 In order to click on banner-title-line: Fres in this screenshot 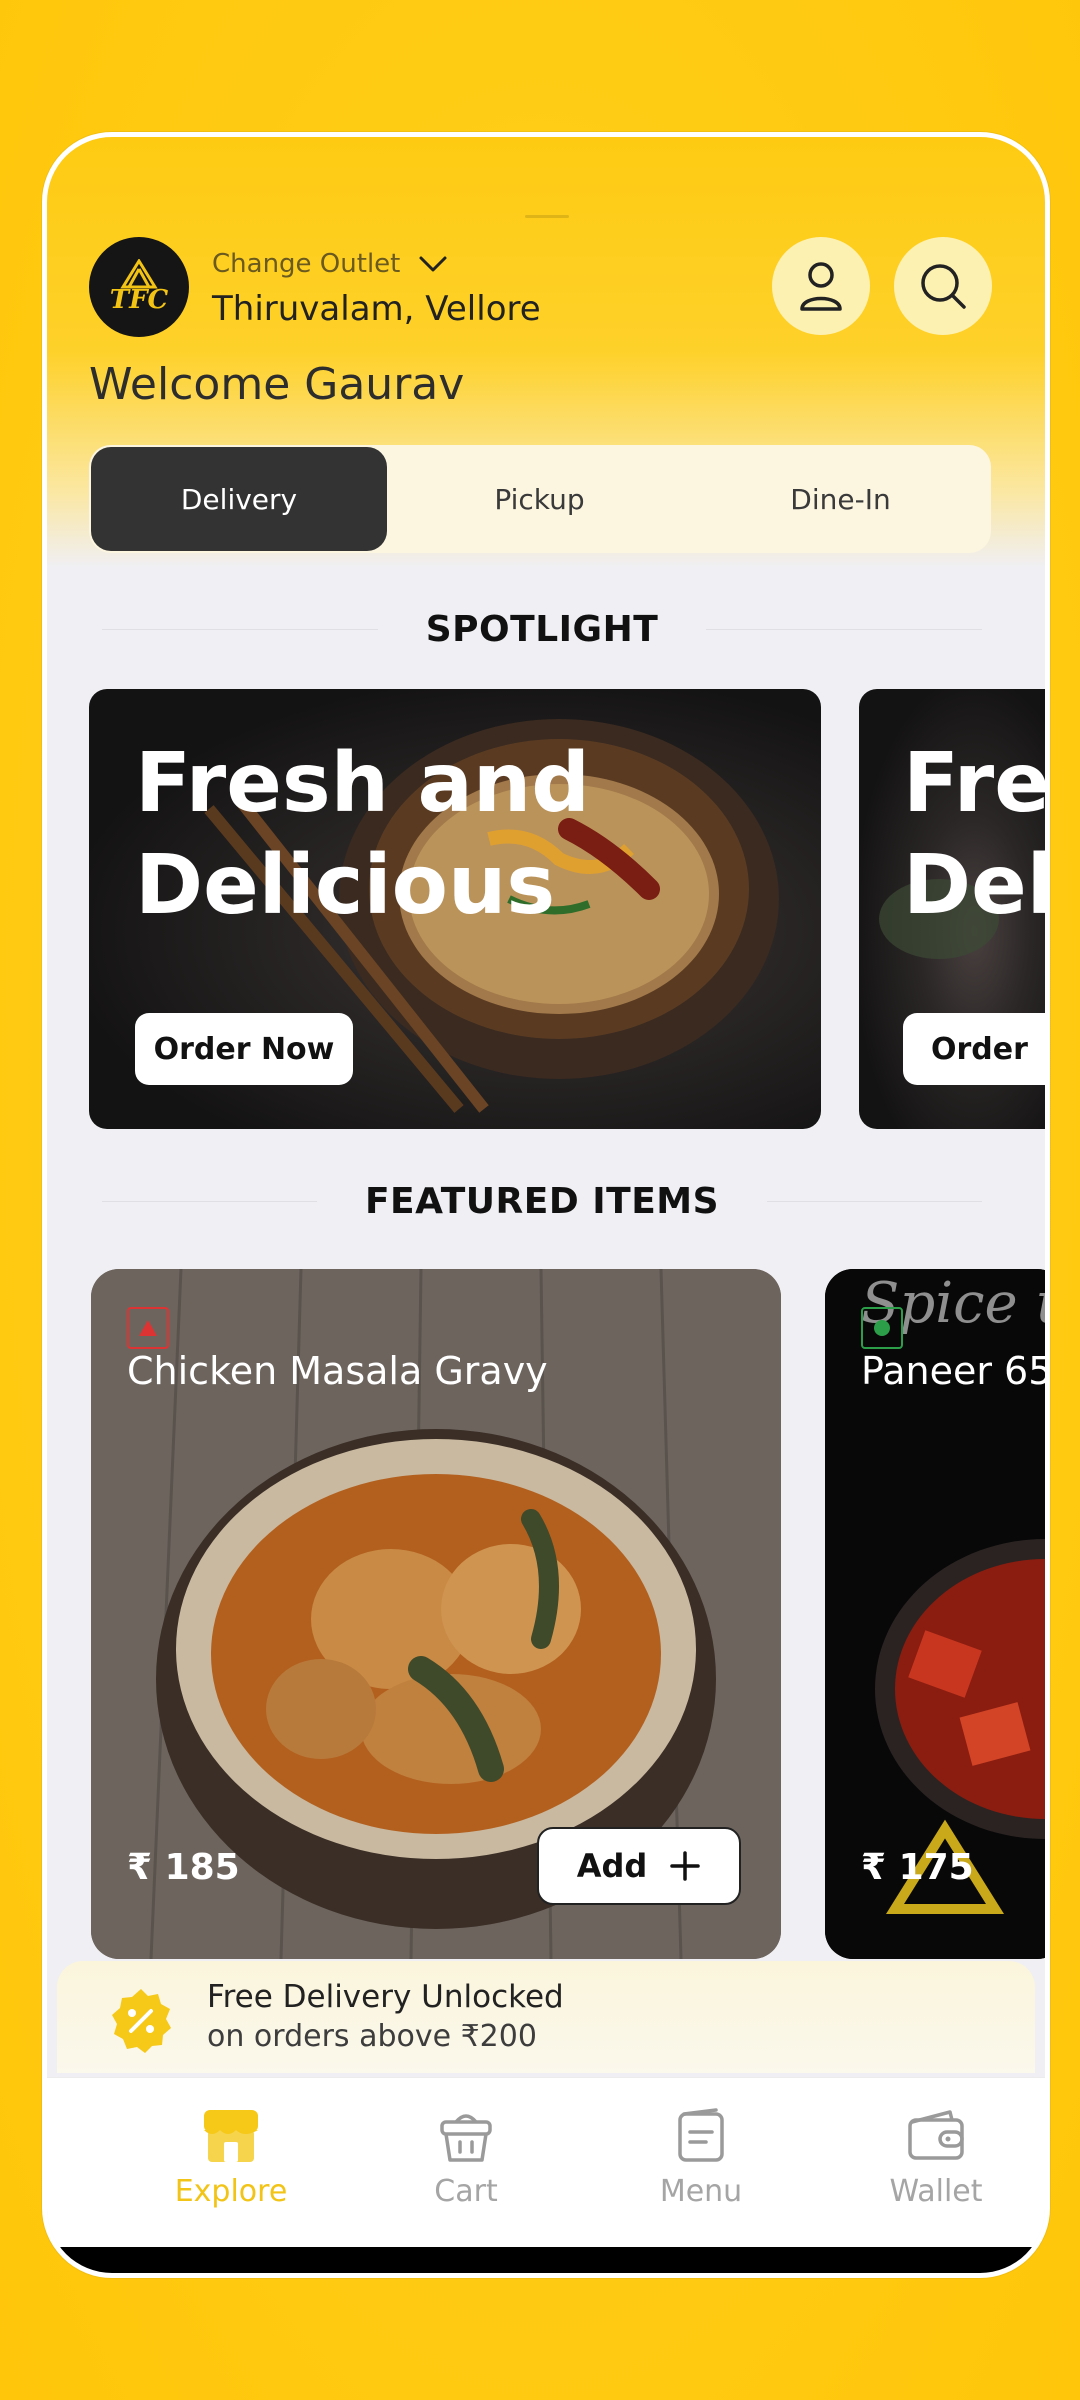, I will do `click(974, 783)`.